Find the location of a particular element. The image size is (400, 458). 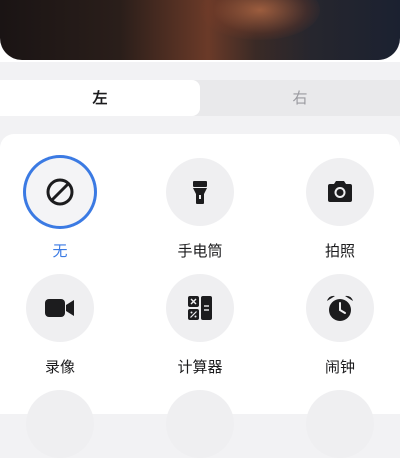

preview-image is located at coordinates (200, 30).